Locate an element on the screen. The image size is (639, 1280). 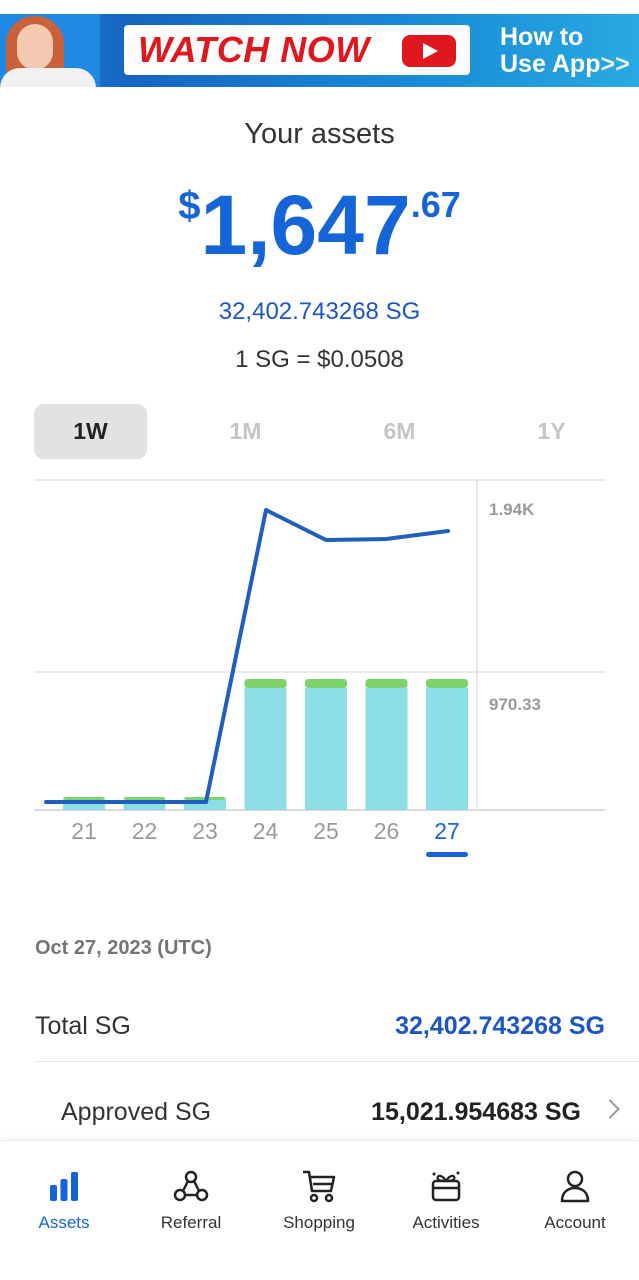
x-tick-label: 21 is located at coordinates (84, 831).